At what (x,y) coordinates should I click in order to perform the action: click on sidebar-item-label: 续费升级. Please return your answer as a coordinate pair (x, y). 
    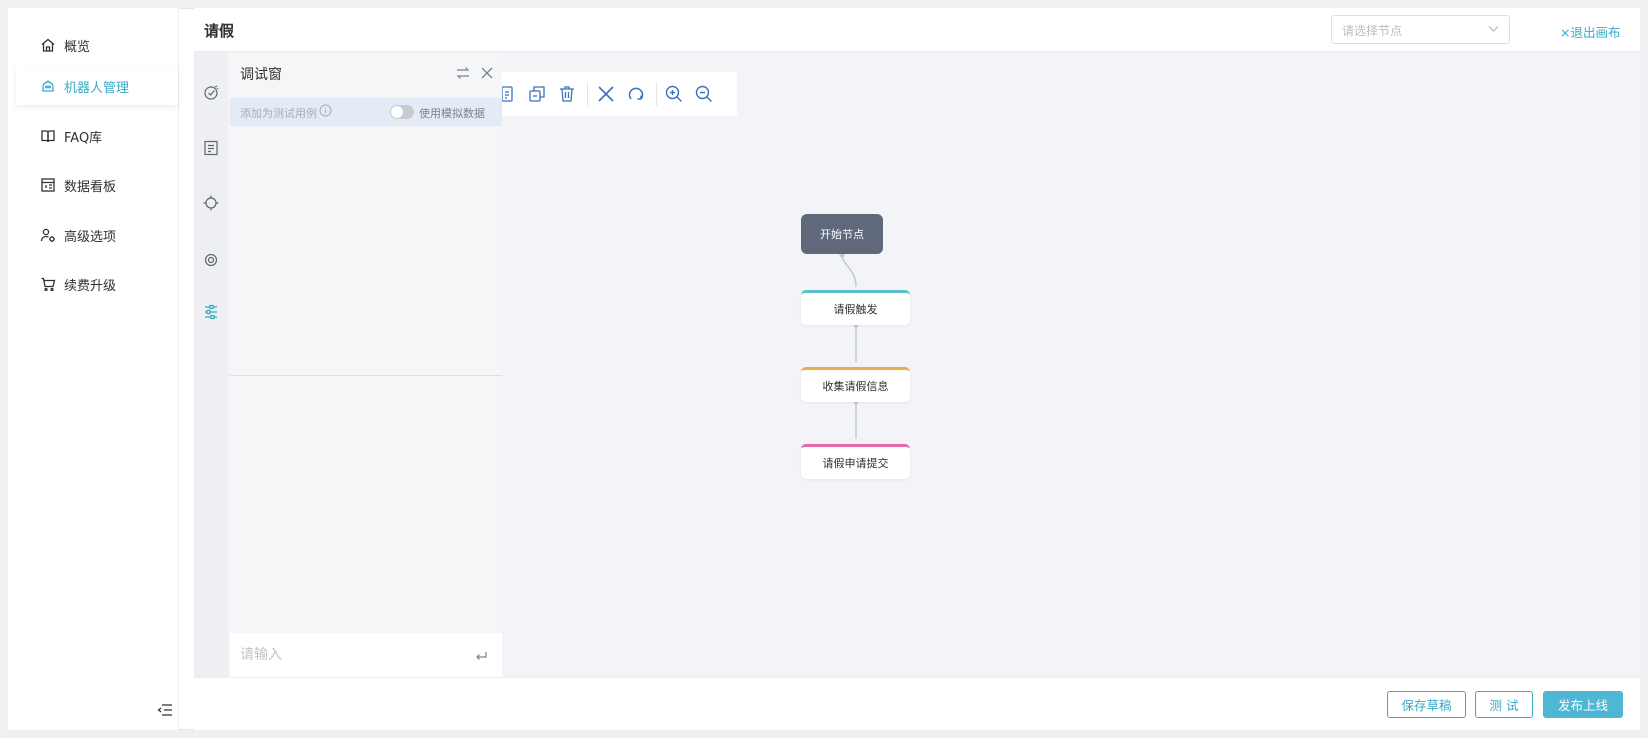
    Looking at the image, I should click on (90, 286).